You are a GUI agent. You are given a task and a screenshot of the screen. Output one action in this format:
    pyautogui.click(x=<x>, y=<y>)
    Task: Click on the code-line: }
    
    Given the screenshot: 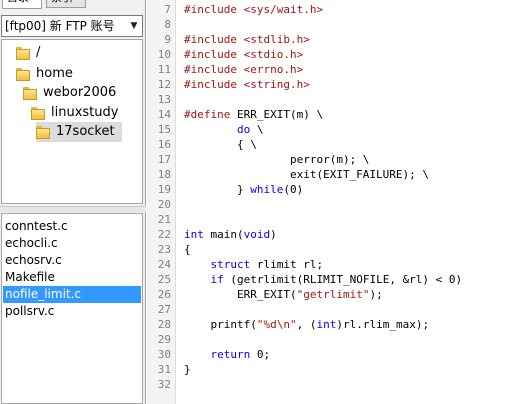 What is the action you would take?
    pyautogui.click(x=187, y=369)
    